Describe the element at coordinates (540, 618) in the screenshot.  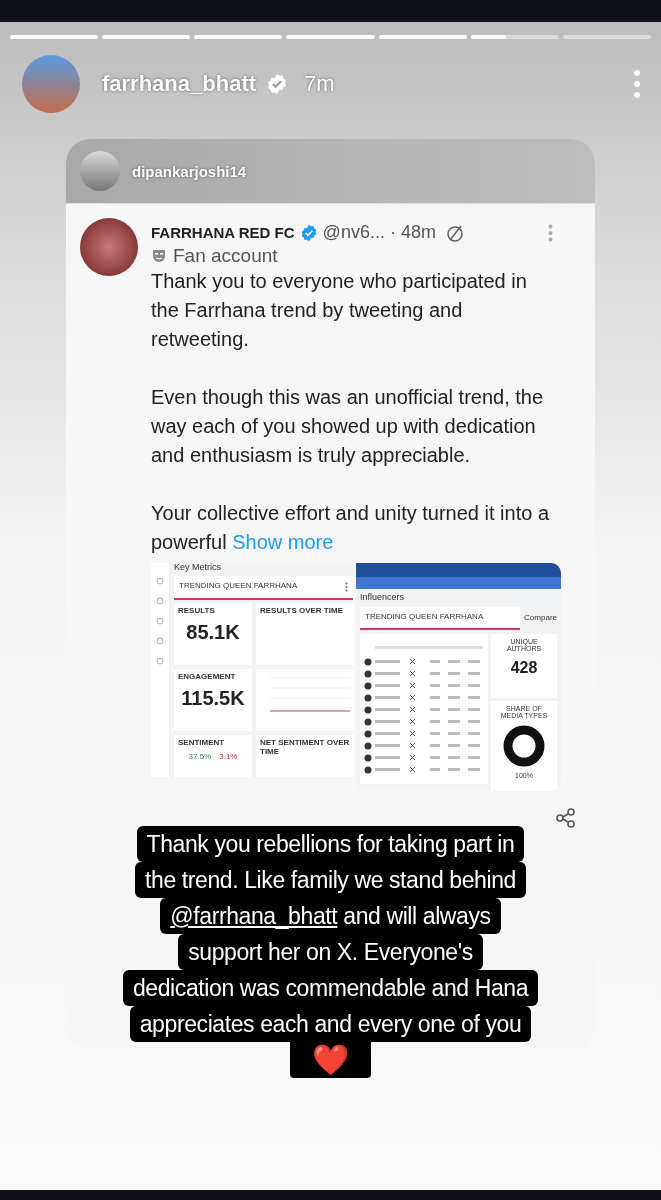
I see `compare-label: Compare` at that location.